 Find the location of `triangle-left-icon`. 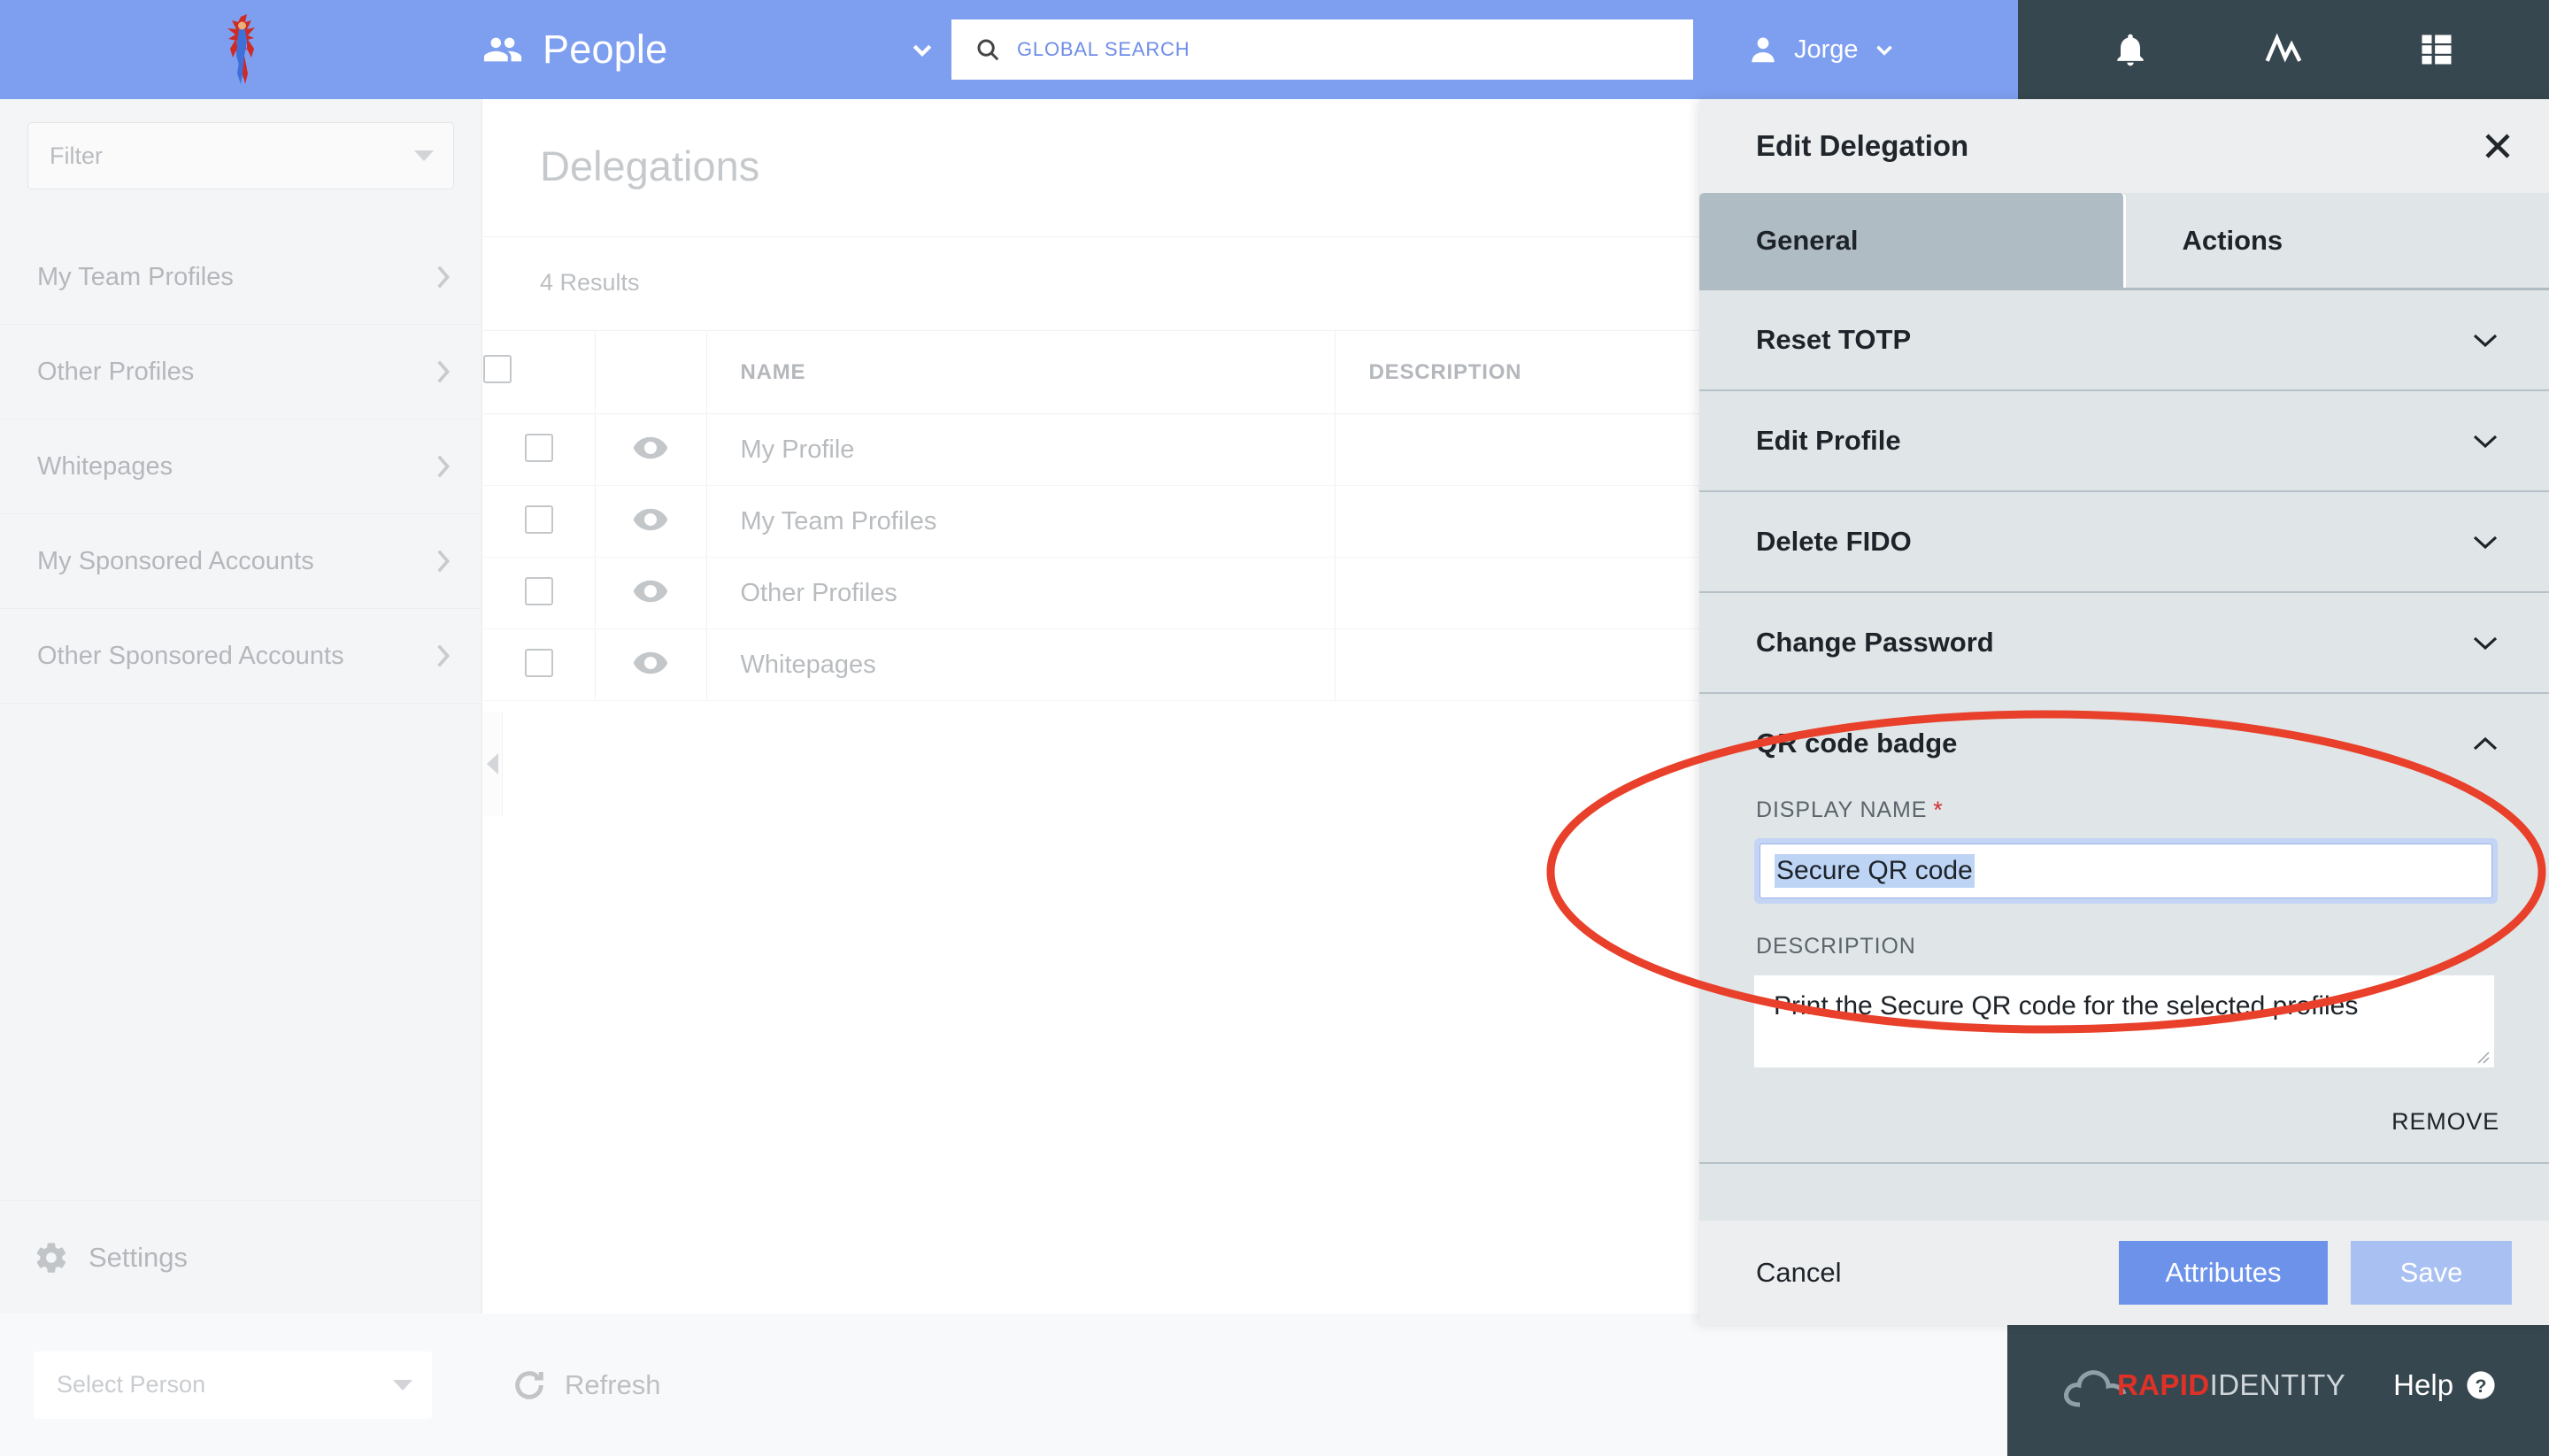

triangle-left-icon is located at coordinates (493, 763).